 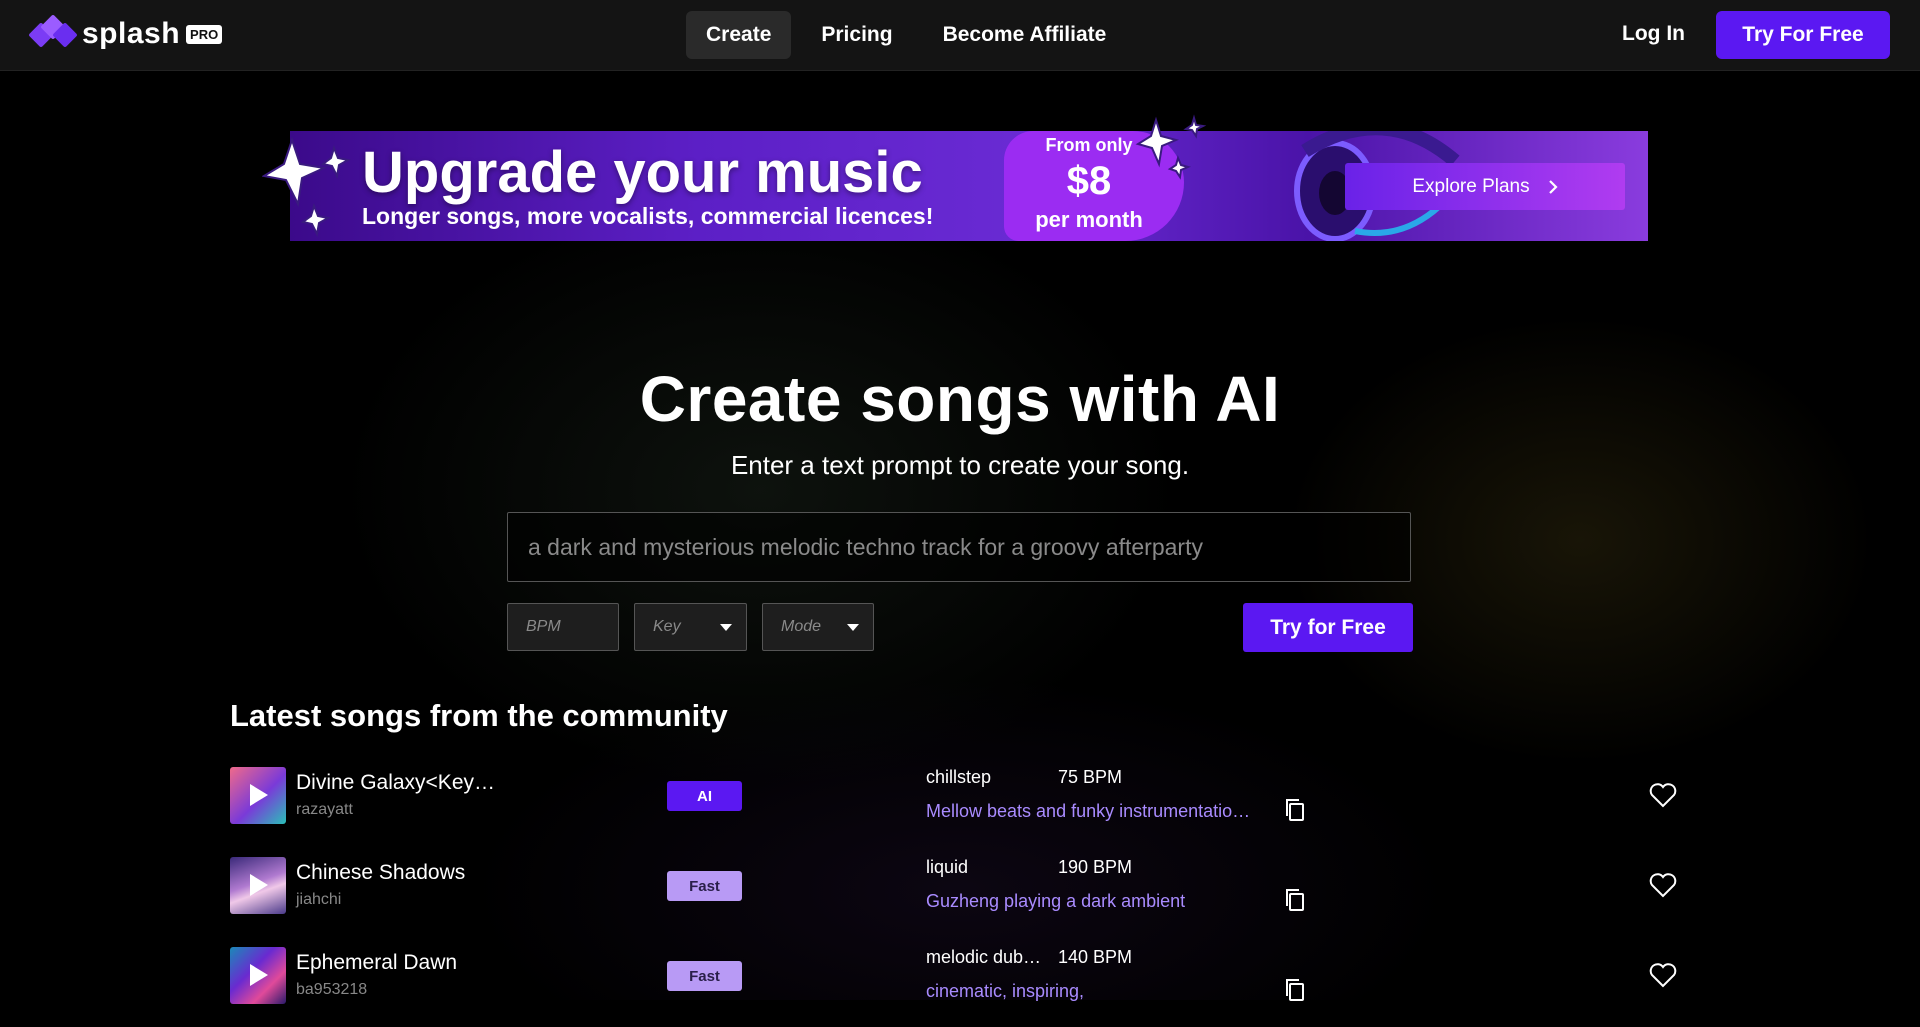 I want to click on song-title: Chinese Shadows, so click(x=380, y=873).